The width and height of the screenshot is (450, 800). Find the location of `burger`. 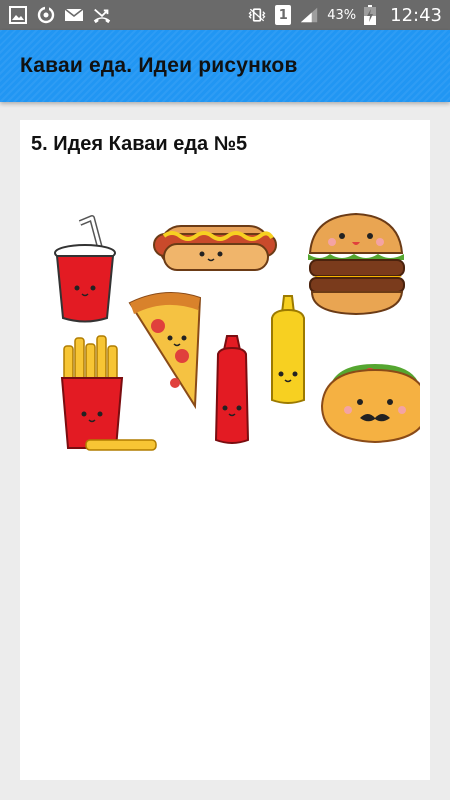

burger is located at coordinates (356, 264).